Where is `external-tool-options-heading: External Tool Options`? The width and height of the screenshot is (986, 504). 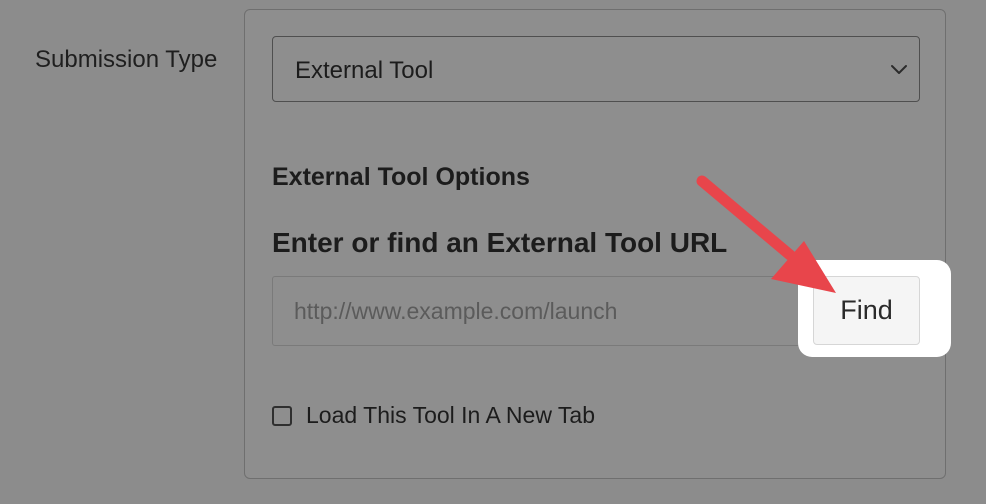
external-tool-options-heading: External Tool Options is located at coordinates (401, 177).